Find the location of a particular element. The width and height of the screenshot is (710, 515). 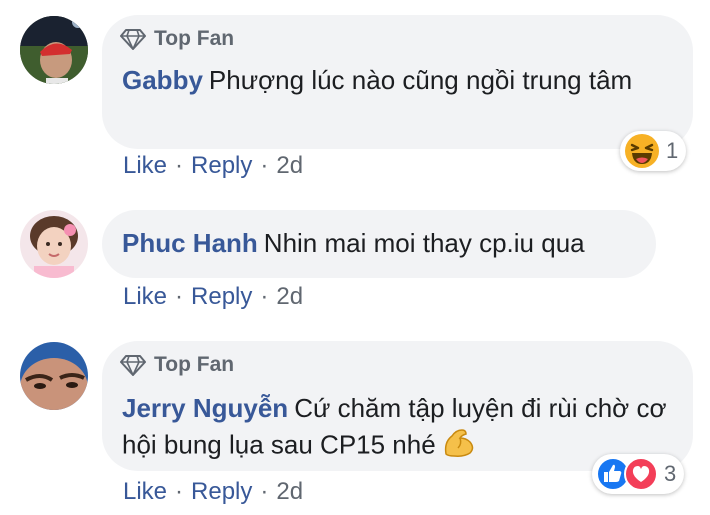

reactions-summary: 3 is located at coordinates (638, 474).